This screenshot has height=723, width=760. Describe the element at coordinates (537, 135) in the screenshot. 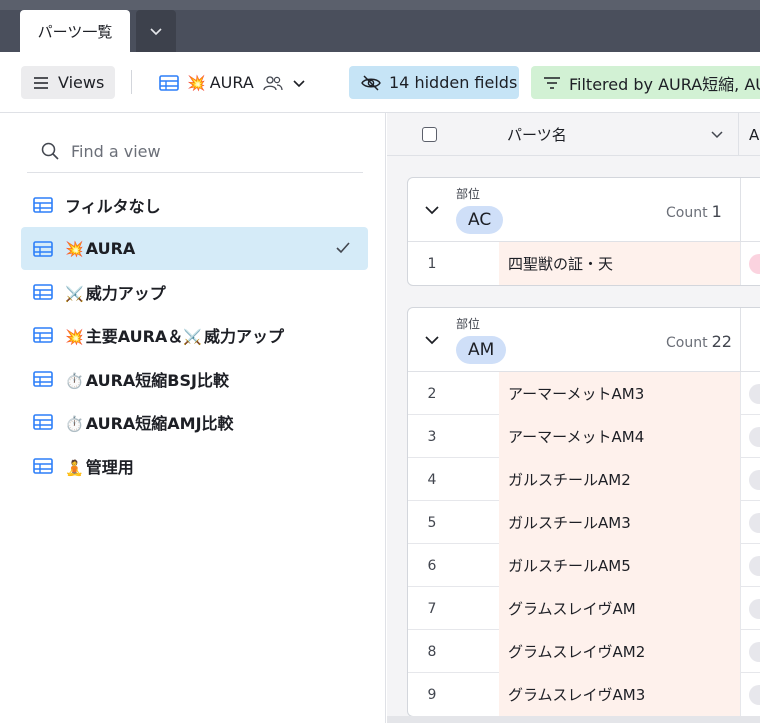

I see `column-header-label: パーツ名` at that location.